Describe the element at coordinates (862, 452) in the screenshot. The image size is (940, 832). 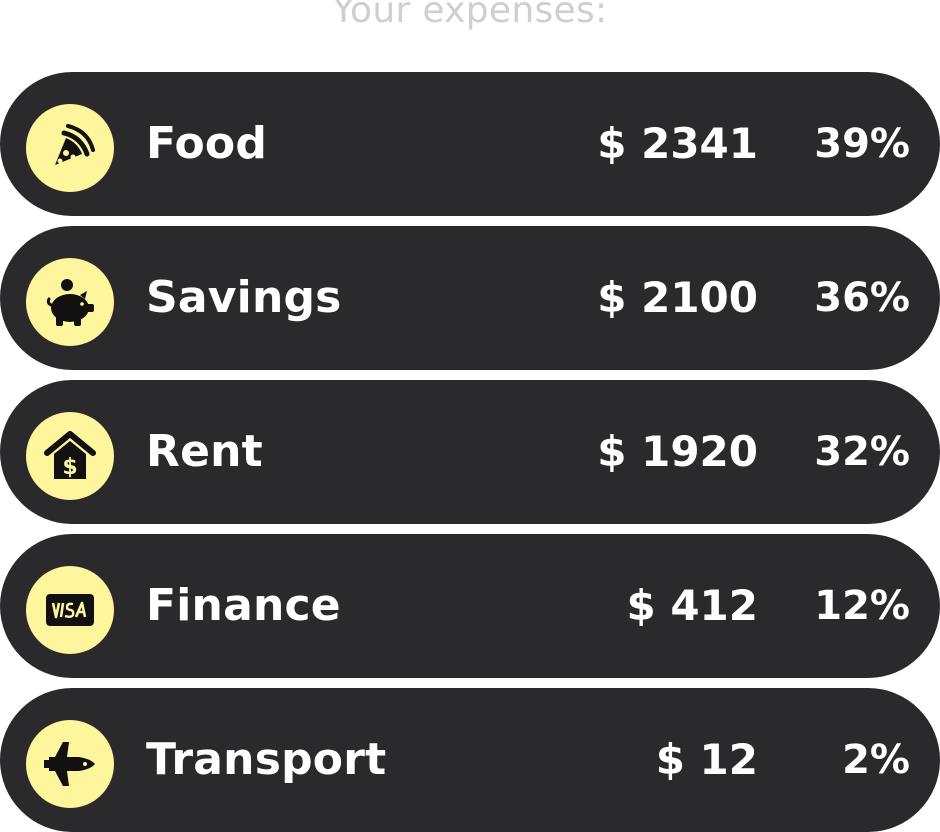
I see `expense-percent: 32%` at that location.